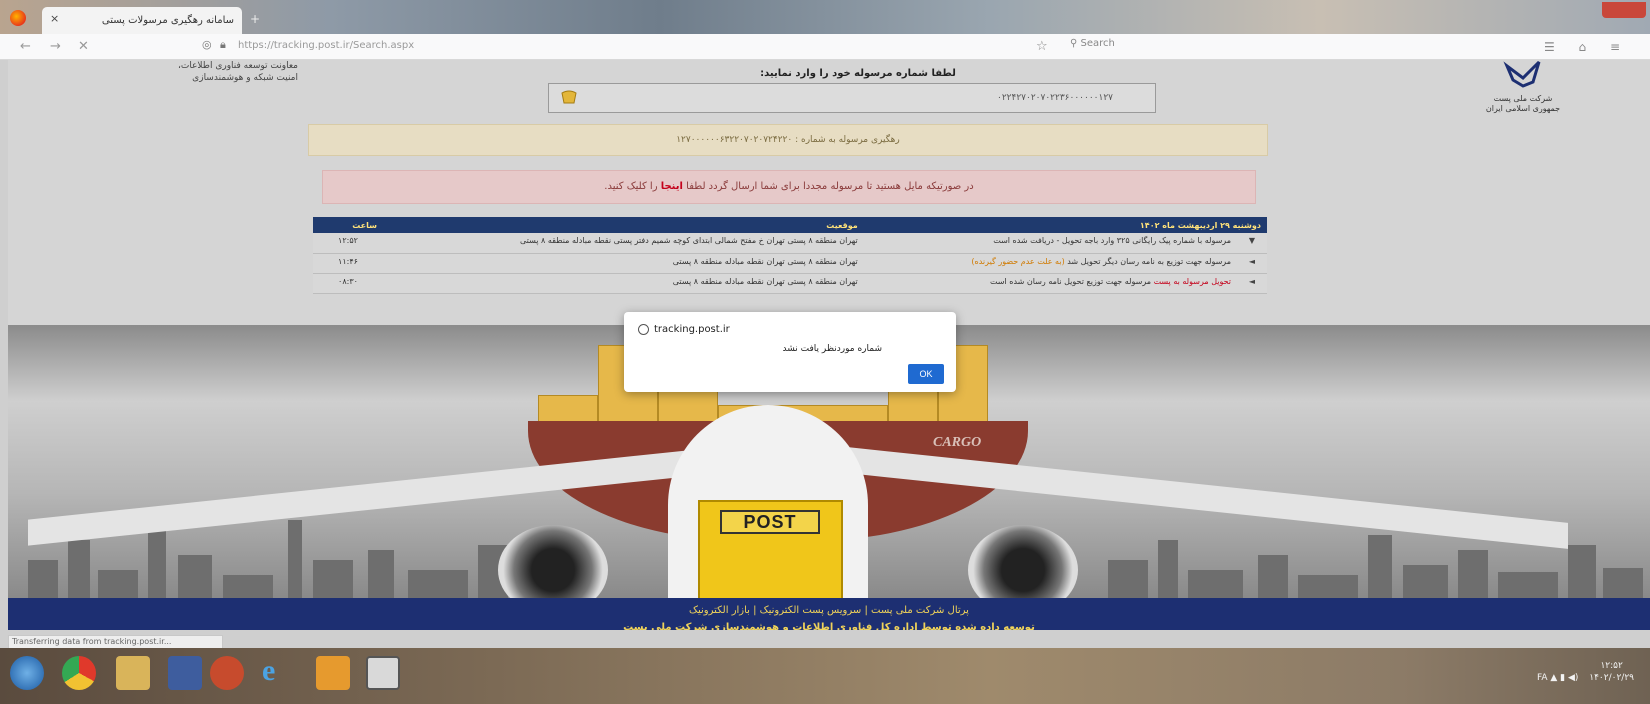 Image resolution: width=1650 pixels, height=704 pixels. What do you see at coordinates (926, 374) in the screenshot?
I see `dialog-ok-button: OK` at bounding box center [926, 374].